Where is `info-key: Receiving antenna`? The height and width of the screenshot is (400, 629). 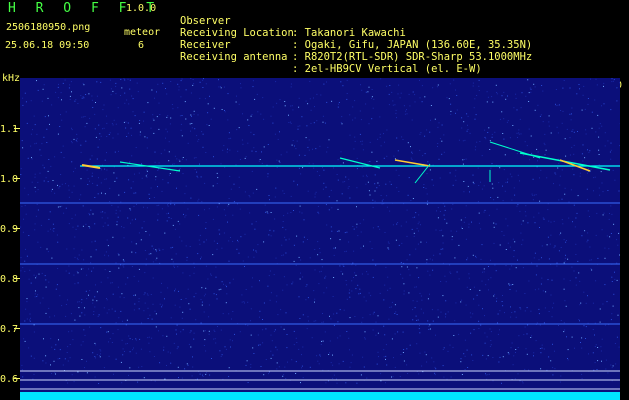
info-key: Receiving antenna is located at coordinates (234, 57).